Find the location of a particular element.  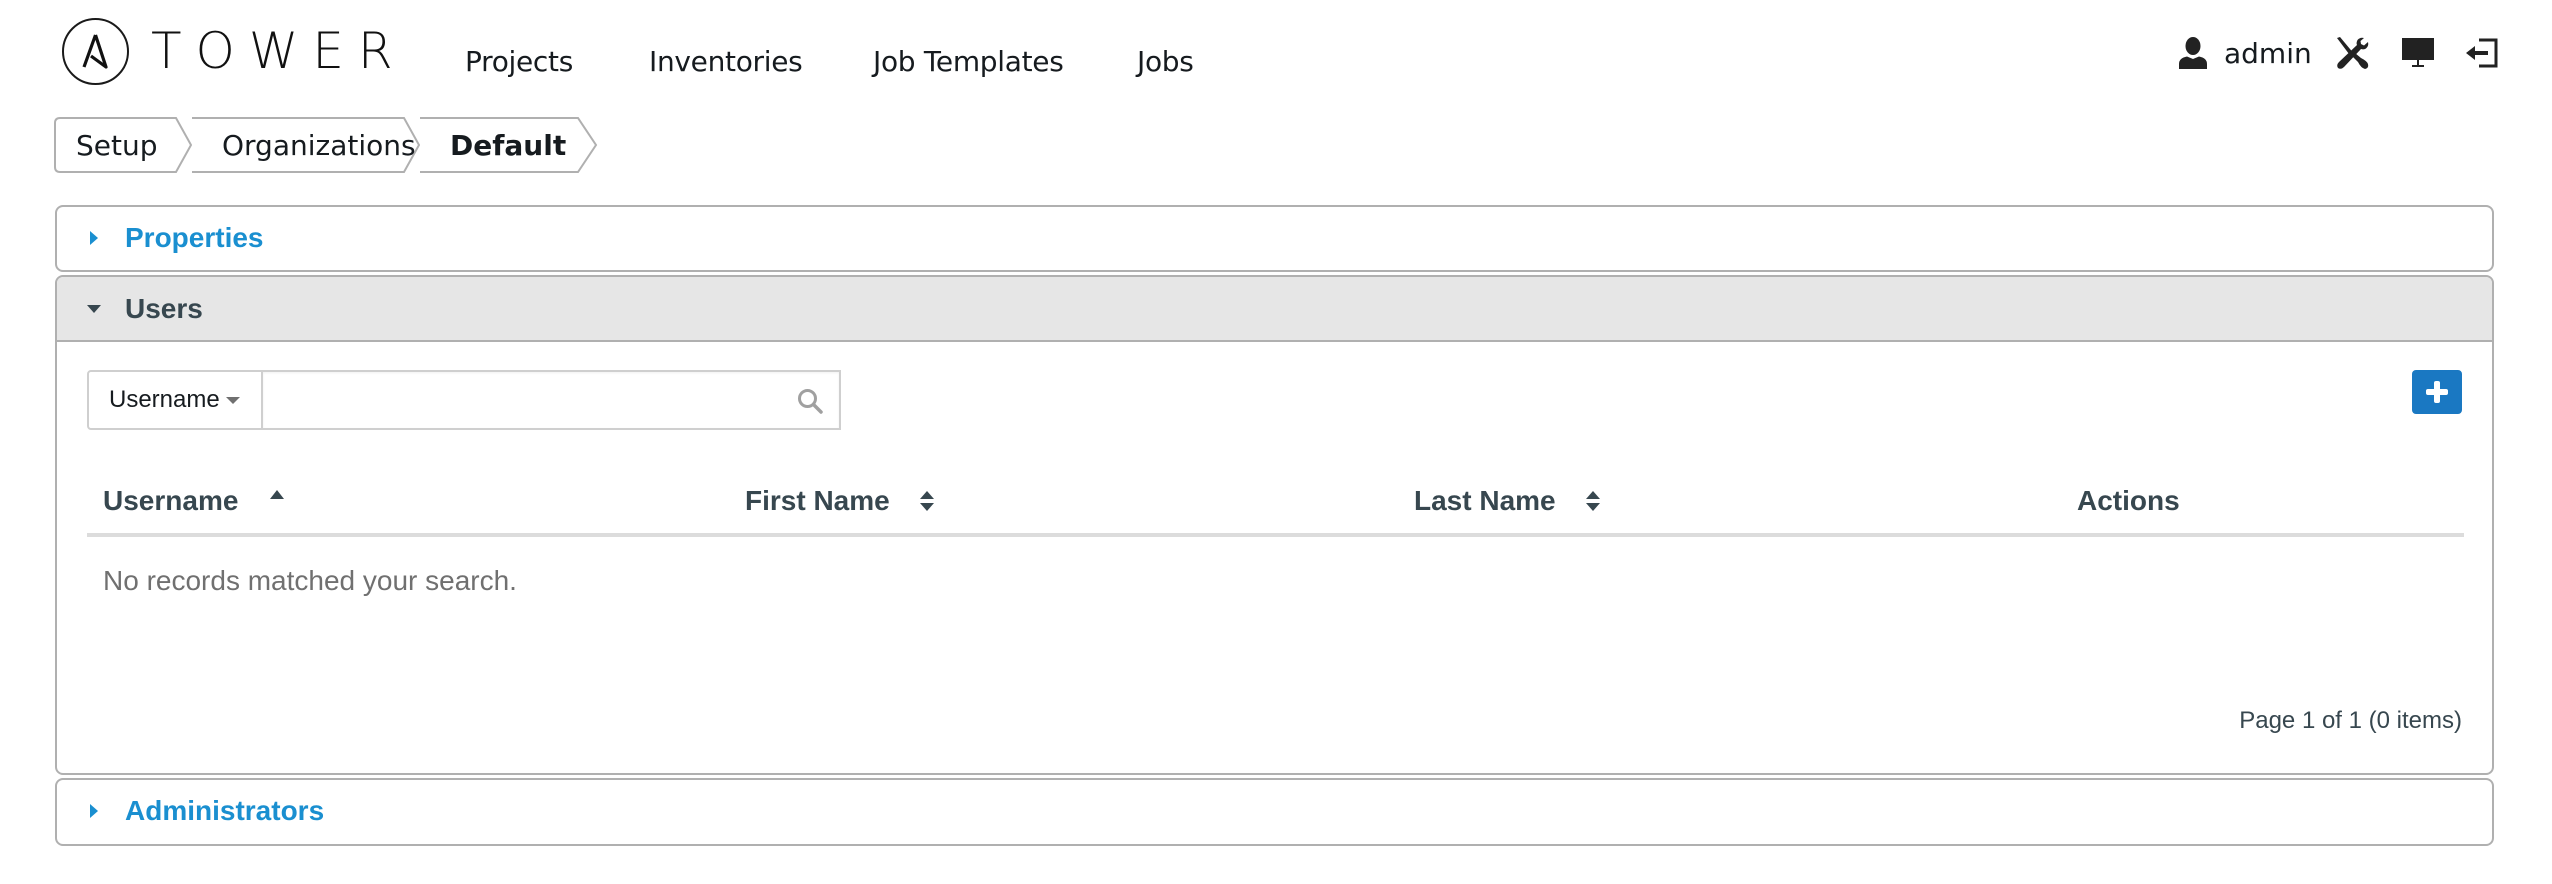

column-header-last-name: Last Name is located at coordinates (1507, 501).